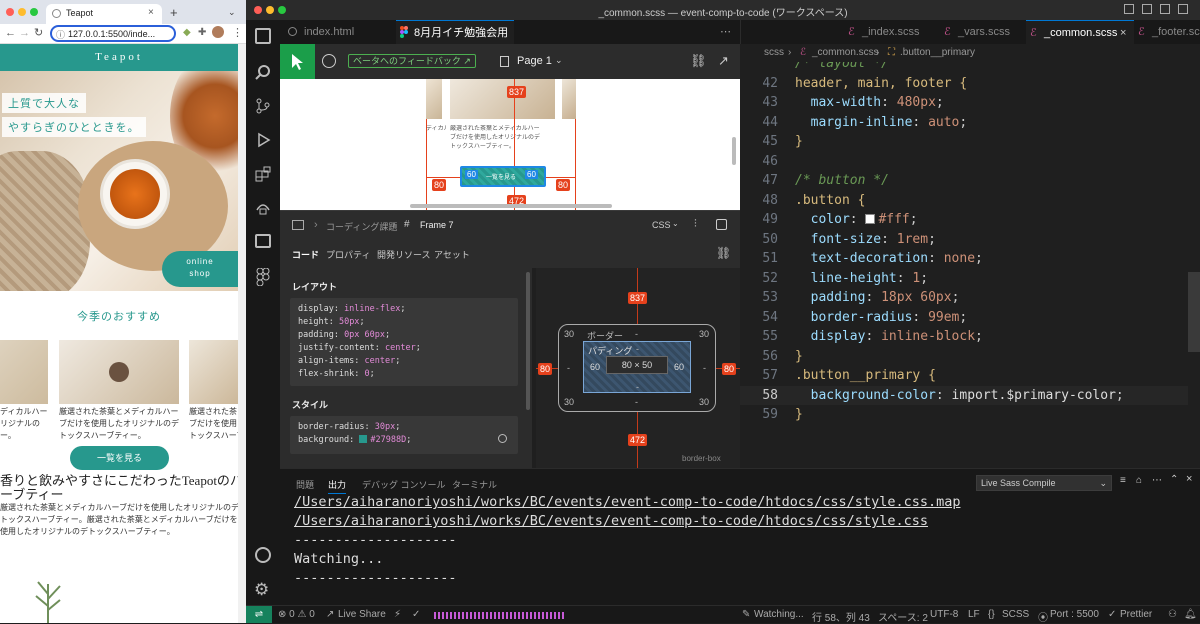 The height and width of the screenshot is (624, 1200). Describe the element at coordinates (502, 438) in the screenshot. I see `info-icon` at that location.